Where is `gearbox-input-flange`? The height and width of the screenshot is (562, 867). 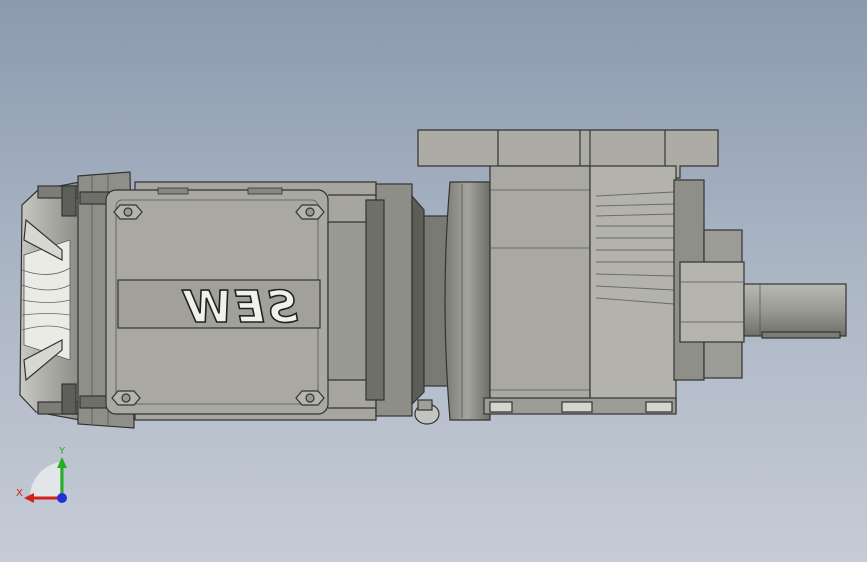 gearbox-input-flange is located at coordinates (467, 301).